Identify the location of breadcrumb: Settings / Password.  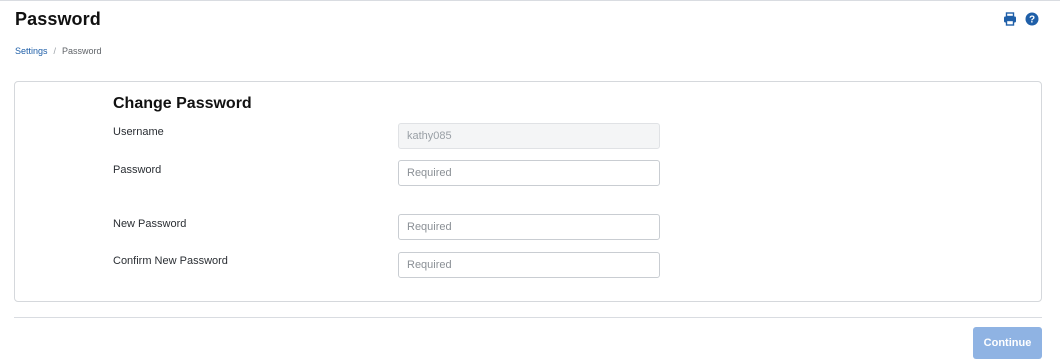
(58, 51).